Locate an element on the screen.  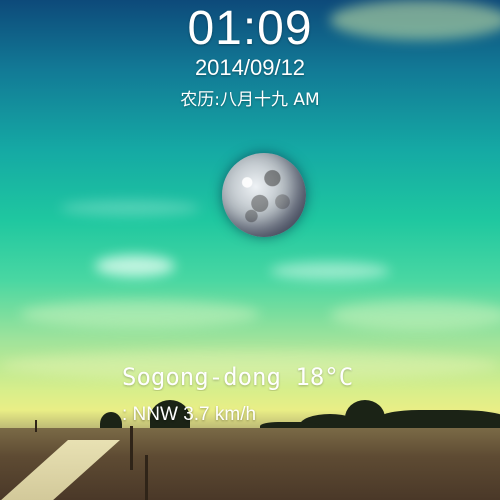
moon-phase-icon is located at coordinates (264, 195).